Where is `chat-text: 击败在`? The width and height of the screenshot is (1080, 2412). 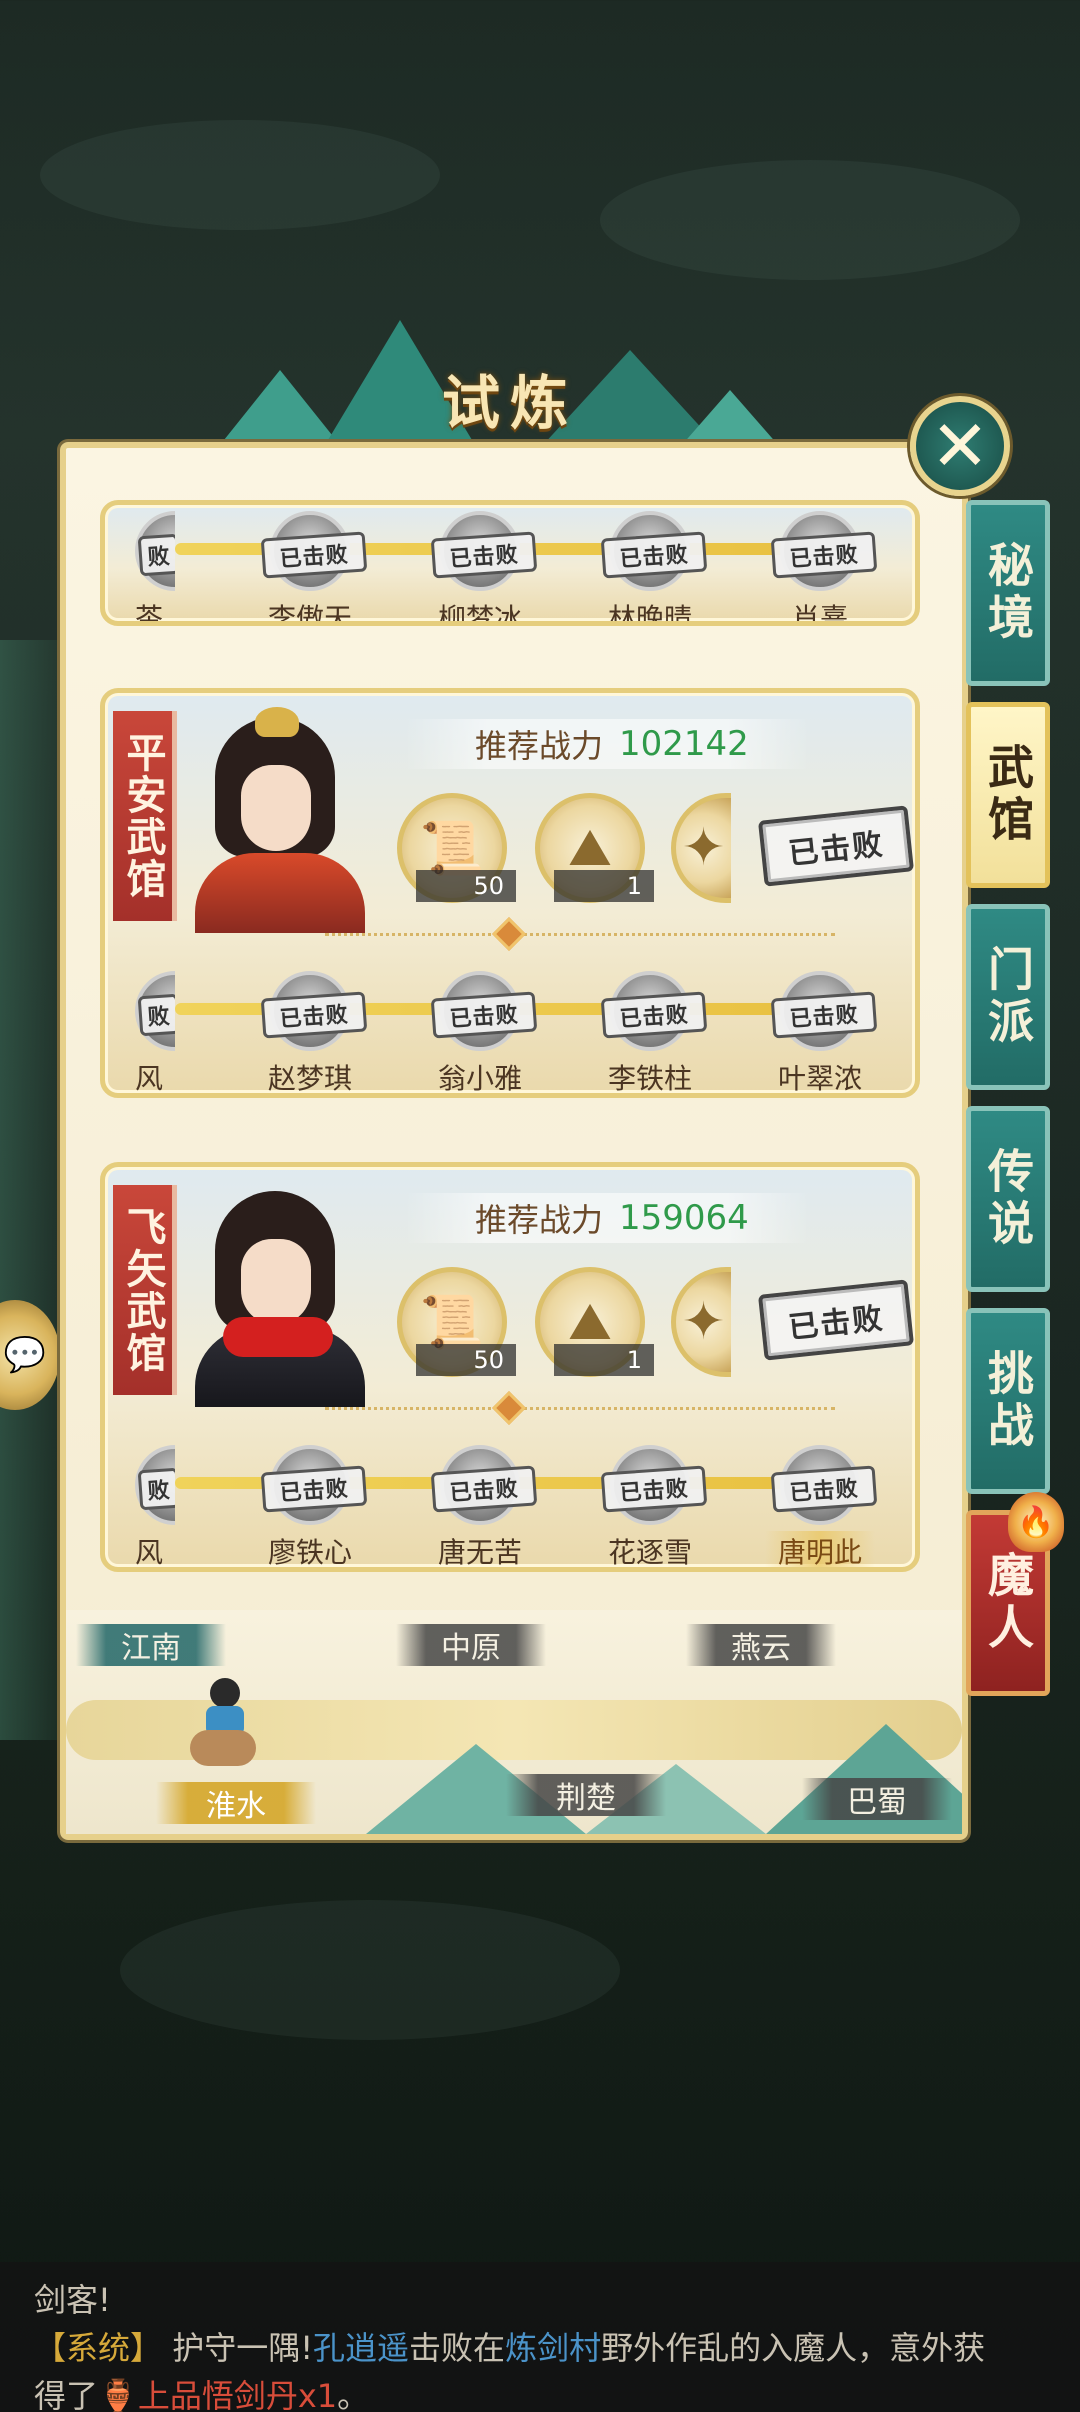
chat-text: 击败在 is located at coordinates (457, 2348).